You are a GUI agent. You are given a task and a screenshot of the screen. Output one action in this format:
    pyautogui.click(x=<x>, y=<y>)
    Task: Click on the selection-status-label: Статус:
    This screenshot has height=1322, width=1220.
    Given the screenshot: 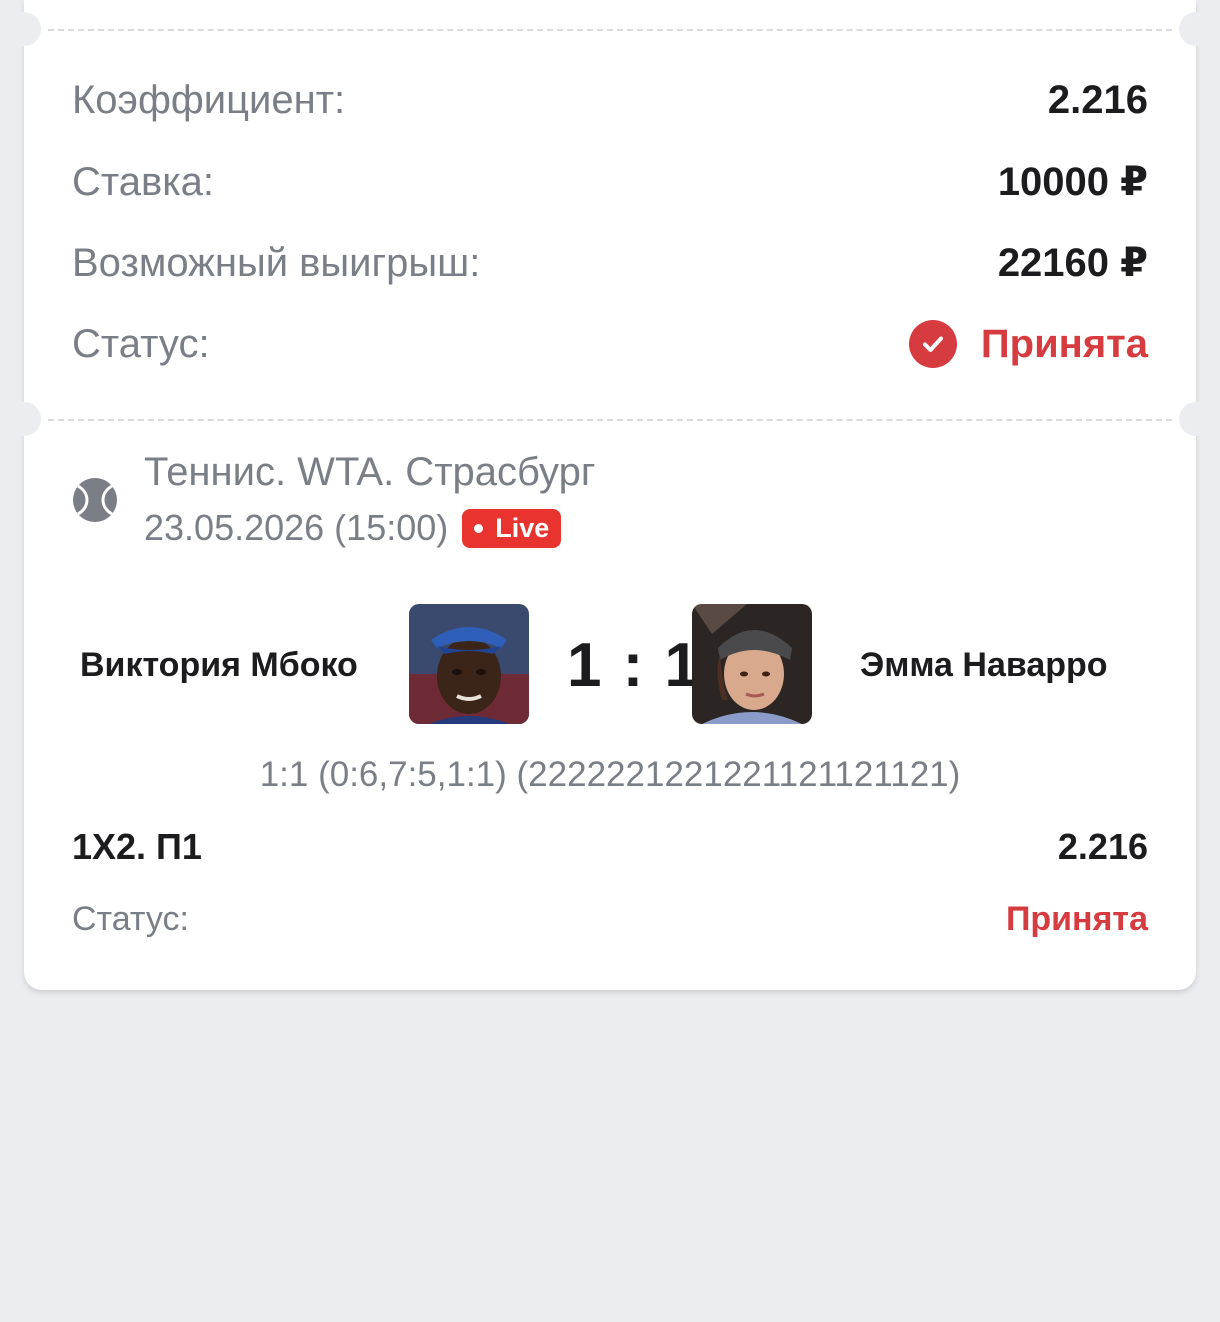 What is the action you would take?
    pyautogui.click(x=130, y=919)
    